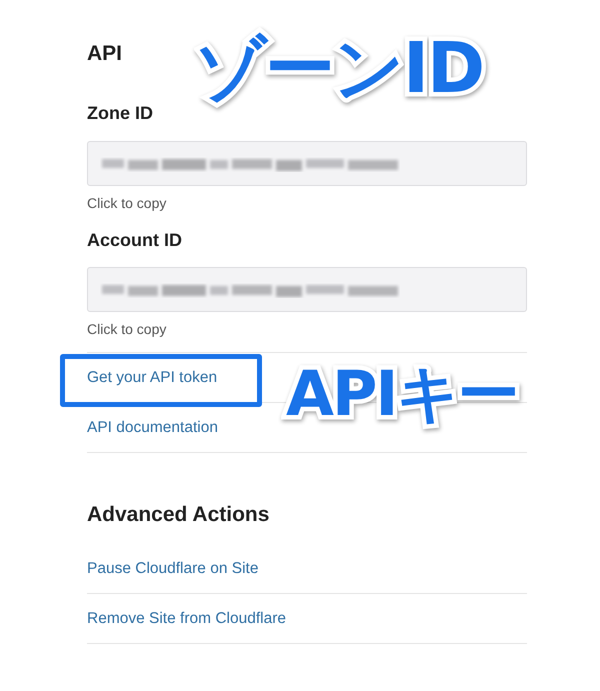 Image resolution: width=600 pixels, height=691 pixels. Describe the element at coordinates (120, 113) in the screenshot. I see `field-label: Zone ID` at that location.